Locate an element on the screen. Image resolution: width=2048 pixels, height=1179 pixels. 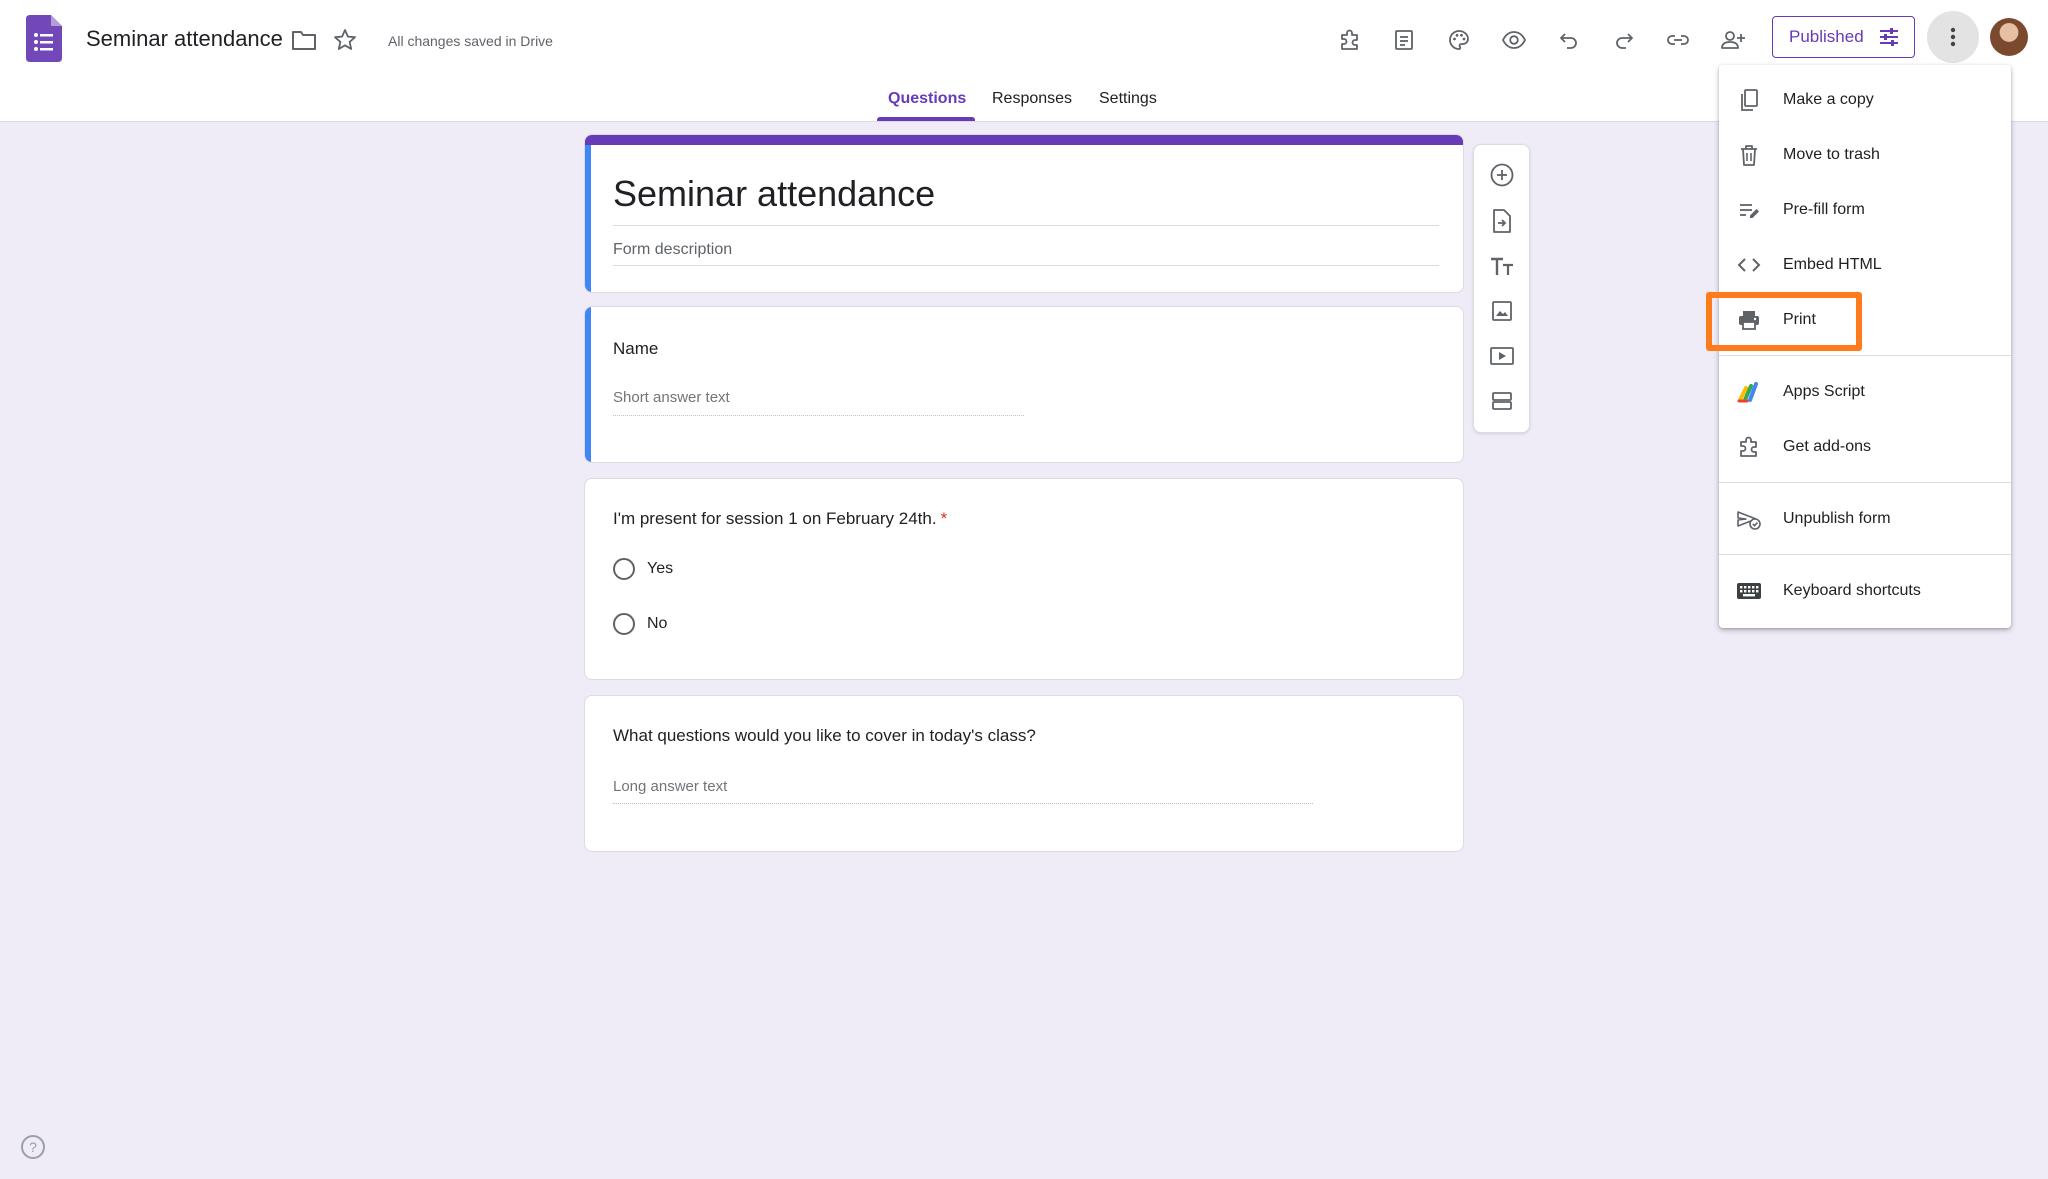
menu-item-label: Make a copy is located at coordinates (1828, 99).